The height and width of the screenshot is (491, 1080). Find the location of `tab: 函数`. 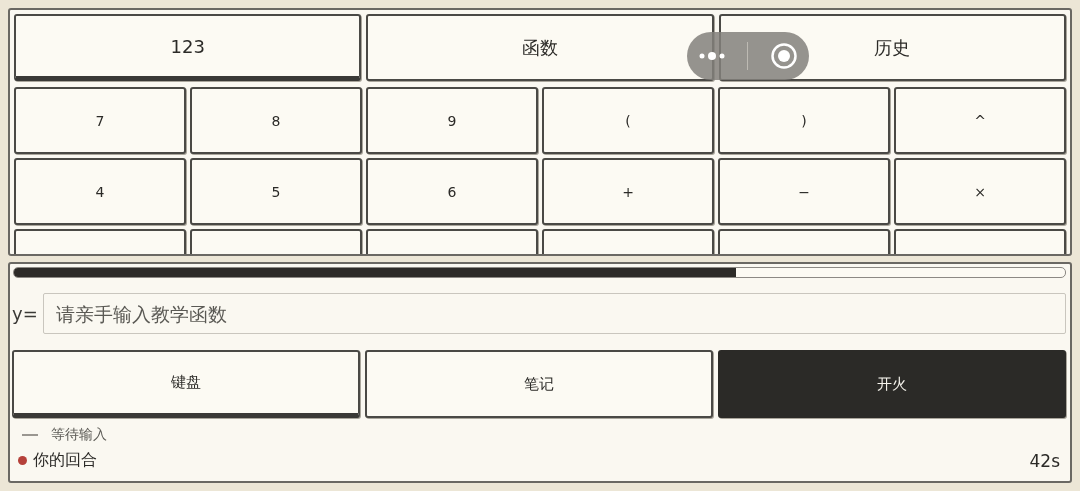

tab: 函数 is located at coordinates (540, 47).